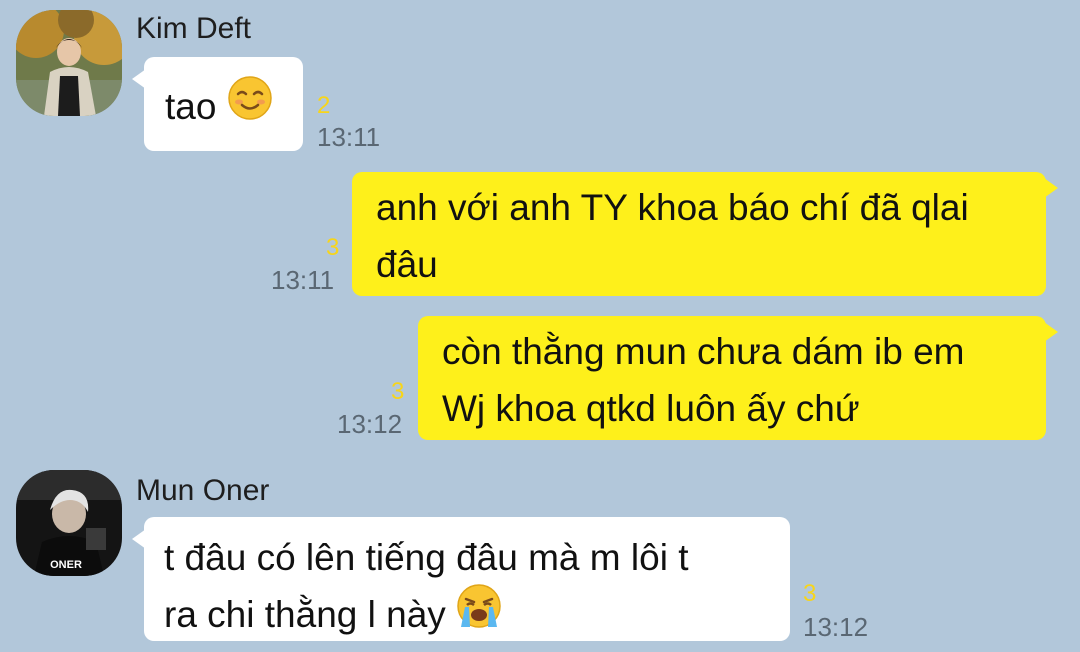 The height and width of the screenshot is (652, 1080). I want to click on kim-deft-photo, so click(69, 63).